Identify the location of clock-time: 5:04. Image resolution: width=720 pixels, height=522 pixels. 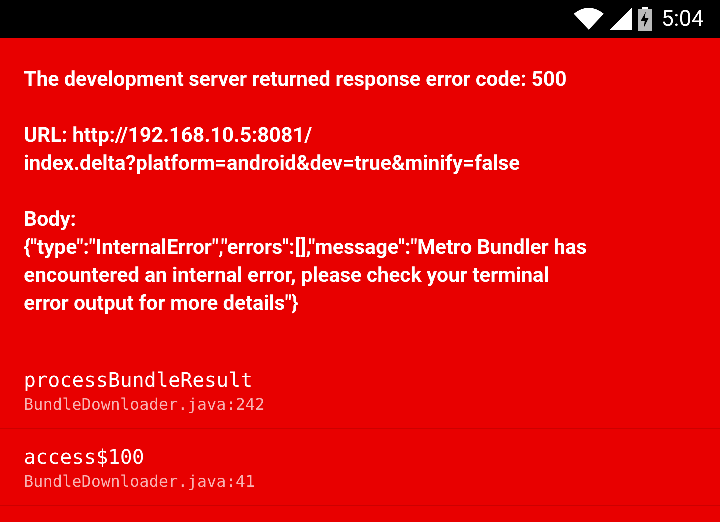
(683, 19).